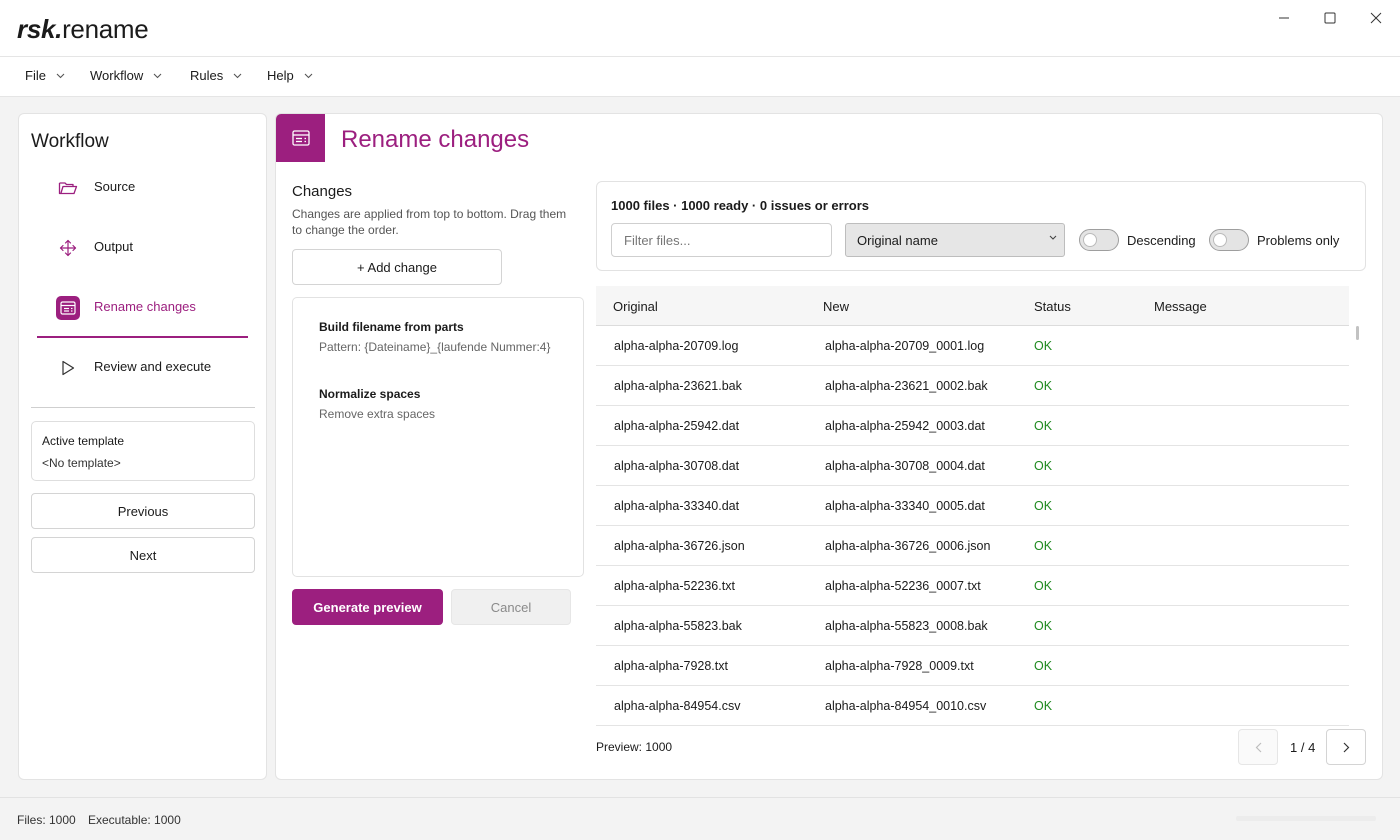  What do you see at coordinates (677, 466) in the screenshot?
I see `cell-original: alpha-alpha-30708.dat` at bounding box center [677, 466].